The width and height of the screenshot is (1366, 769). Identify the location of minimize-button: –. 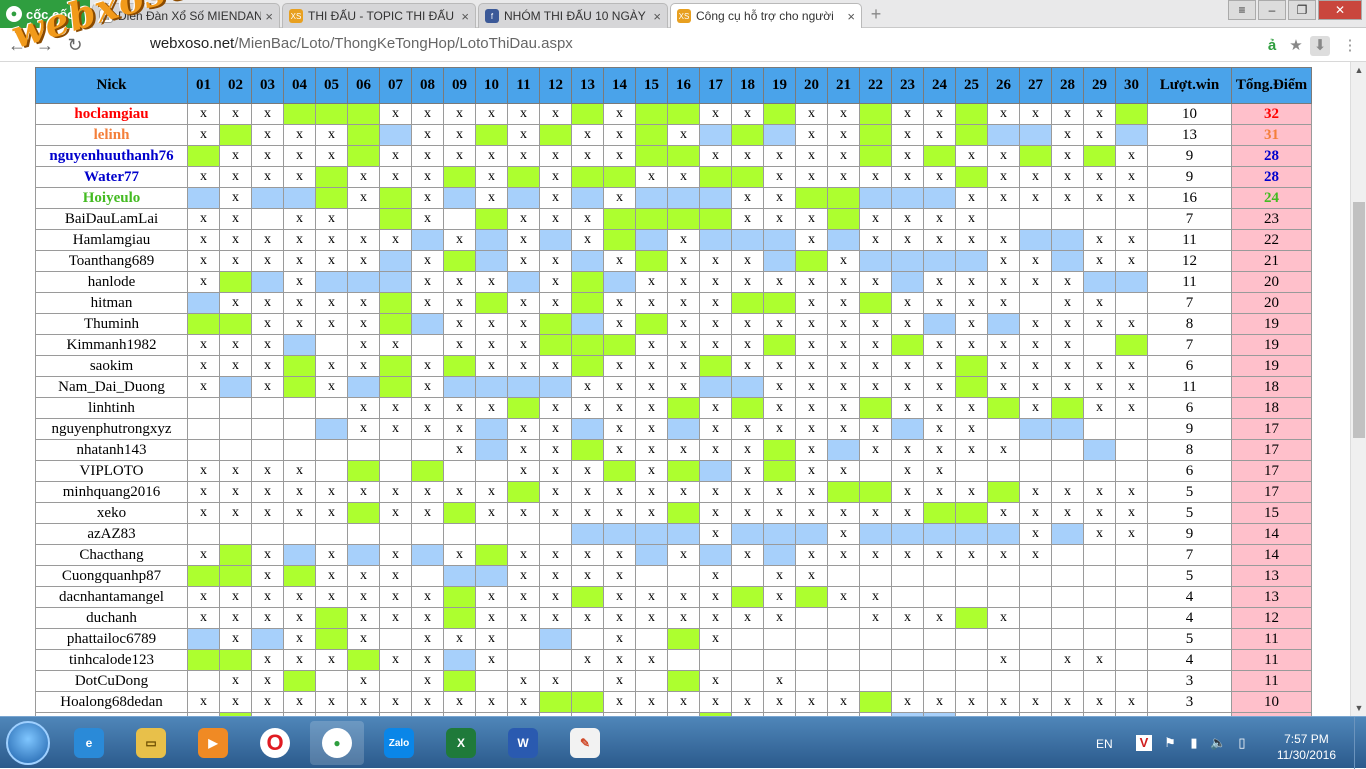
(1272, 10).